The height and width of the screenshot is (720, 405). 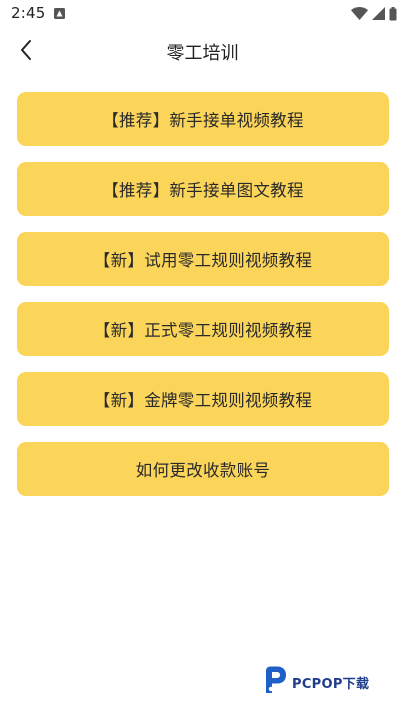 I want to click on signal-icon, so click(x=378, y=13).